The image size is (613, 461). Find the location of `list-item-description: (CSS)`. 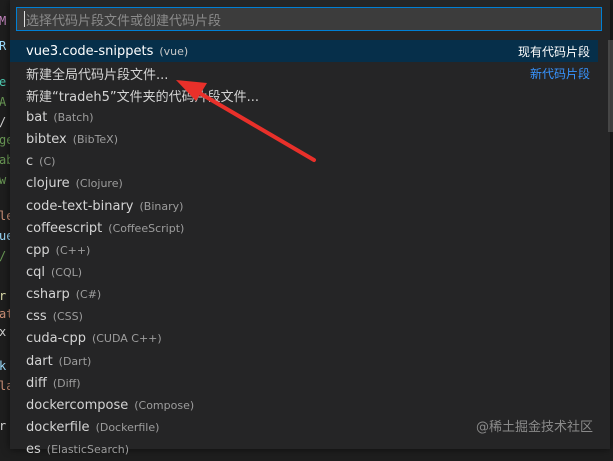

list-item-description: (CSS) is located at coordinates (67, 317).